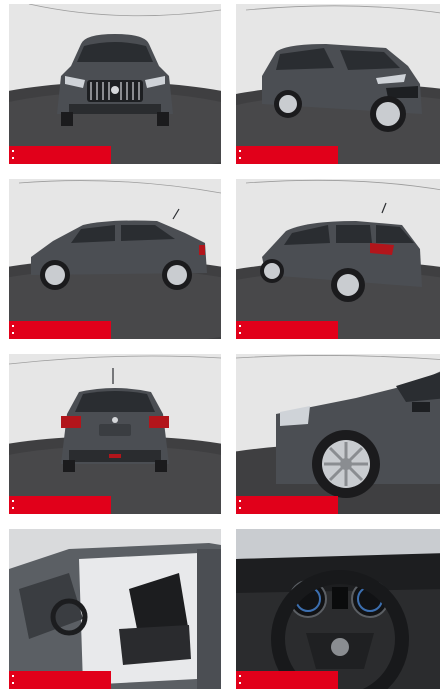 This screenshot has width=440, height=689. I want to click on car-front-three-quarter-image, so click(338, 84).